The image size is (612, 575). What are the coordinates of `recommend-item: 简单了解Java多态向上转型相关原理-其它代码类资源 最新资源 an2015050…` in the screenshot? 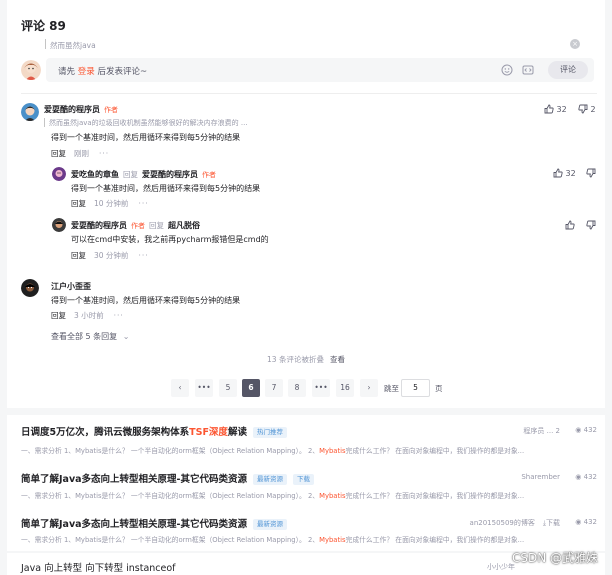 It's located at (306, 530).